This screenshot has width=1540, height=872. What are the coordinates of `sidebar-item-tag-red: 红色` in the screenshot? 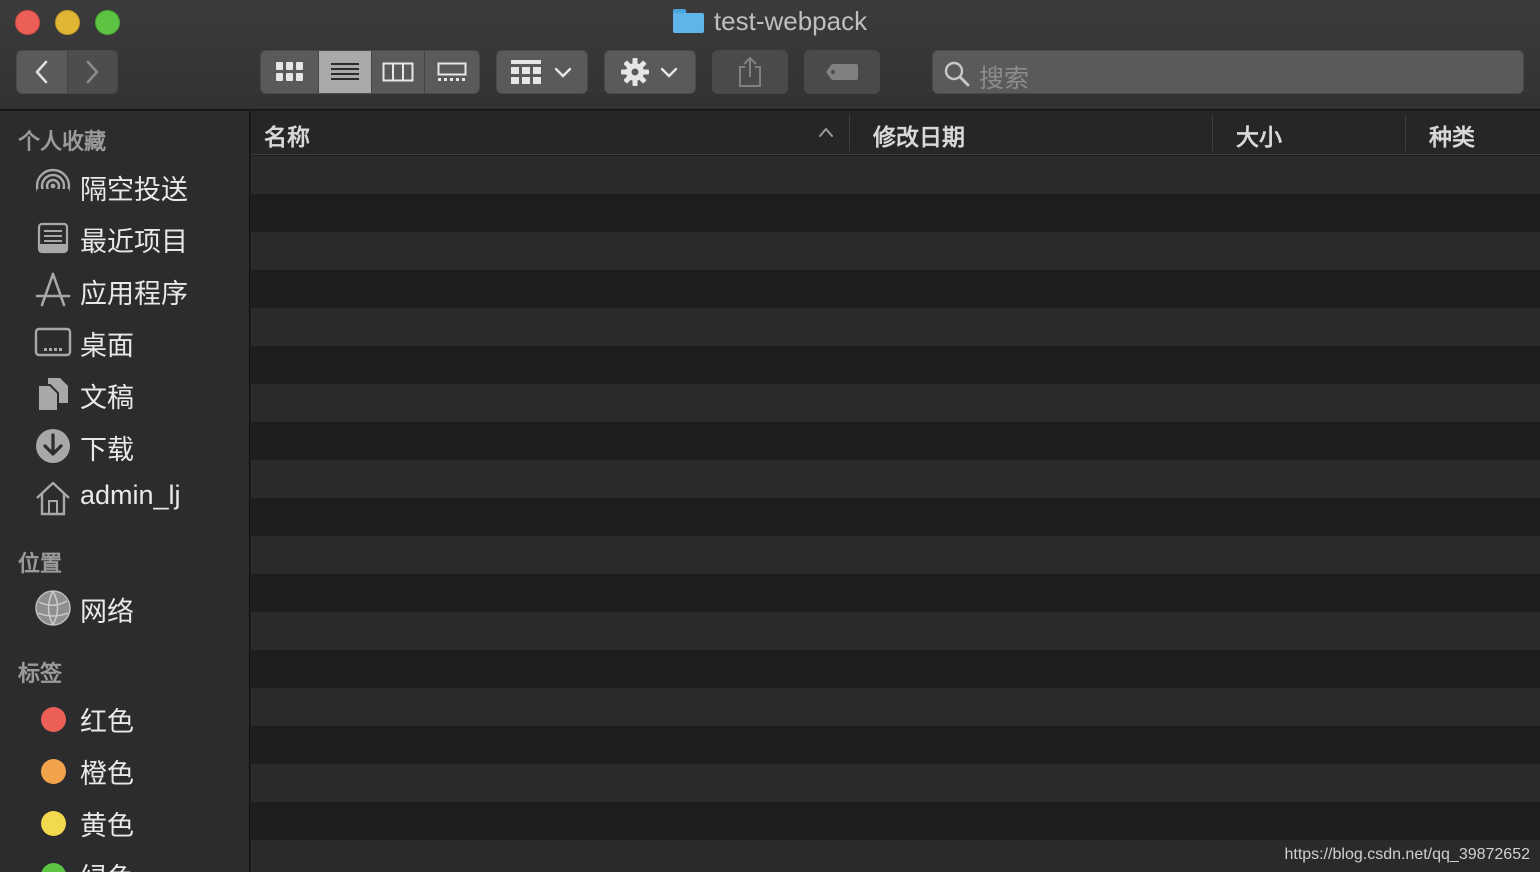 It's located at (124, 717).